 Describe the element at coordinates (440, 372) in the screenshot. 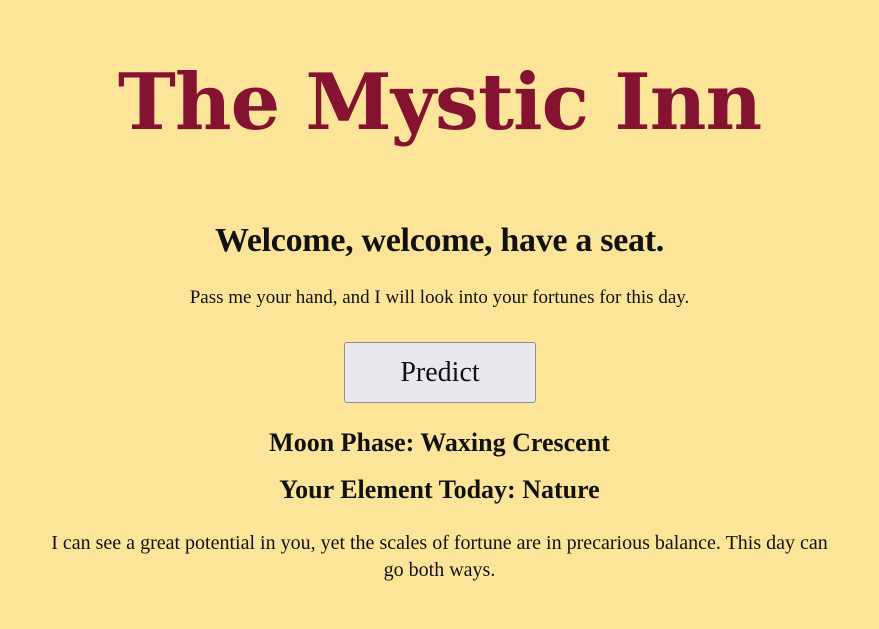

I see `predict-button: Predict` at that location.